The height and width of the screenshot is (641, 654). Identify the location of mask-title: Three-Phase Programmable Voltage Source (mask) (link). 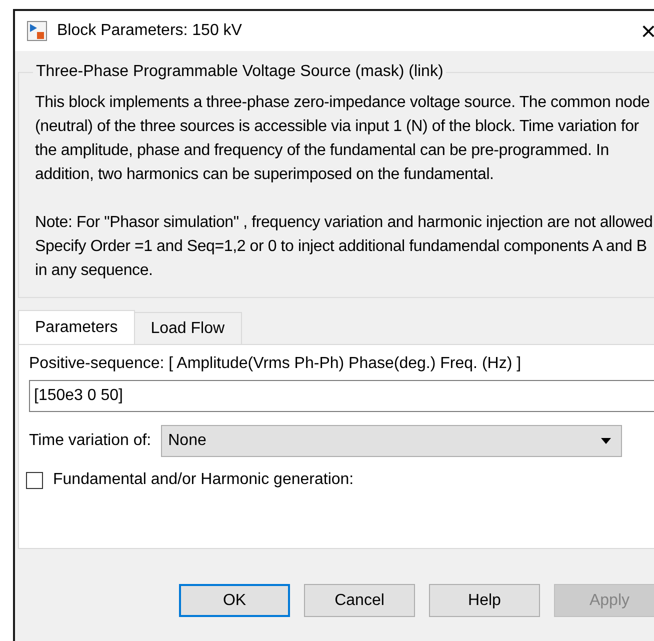
(239, 72).